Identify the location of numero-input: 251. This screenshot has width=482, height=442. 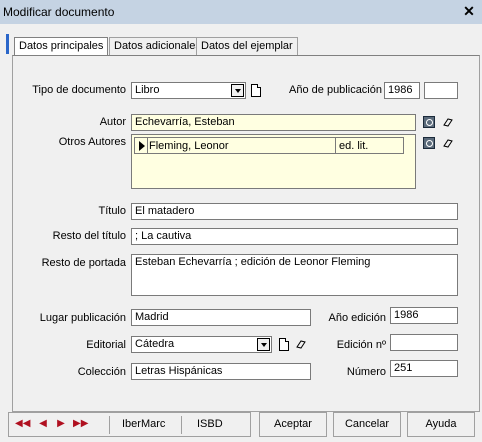
(424, 368).